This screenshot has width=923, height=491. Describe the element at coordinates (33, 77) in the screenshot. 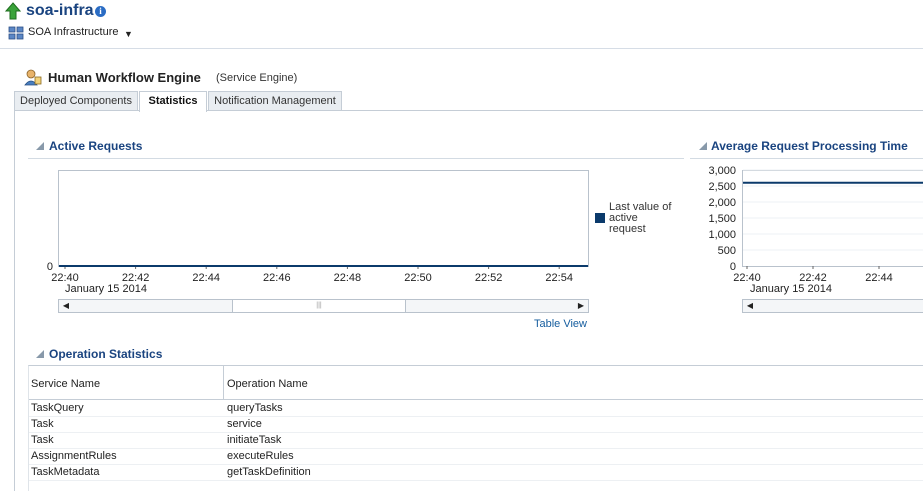

I see `workflow-engine-icon` at that location.